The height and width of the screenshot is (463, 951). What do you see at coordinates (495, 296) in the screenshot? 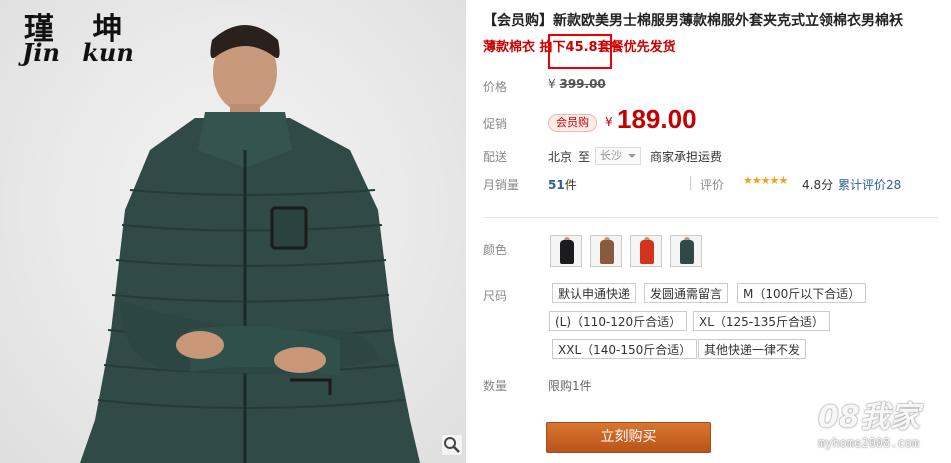
I see `size-label: 尺码` at bounding box center [495, 296].